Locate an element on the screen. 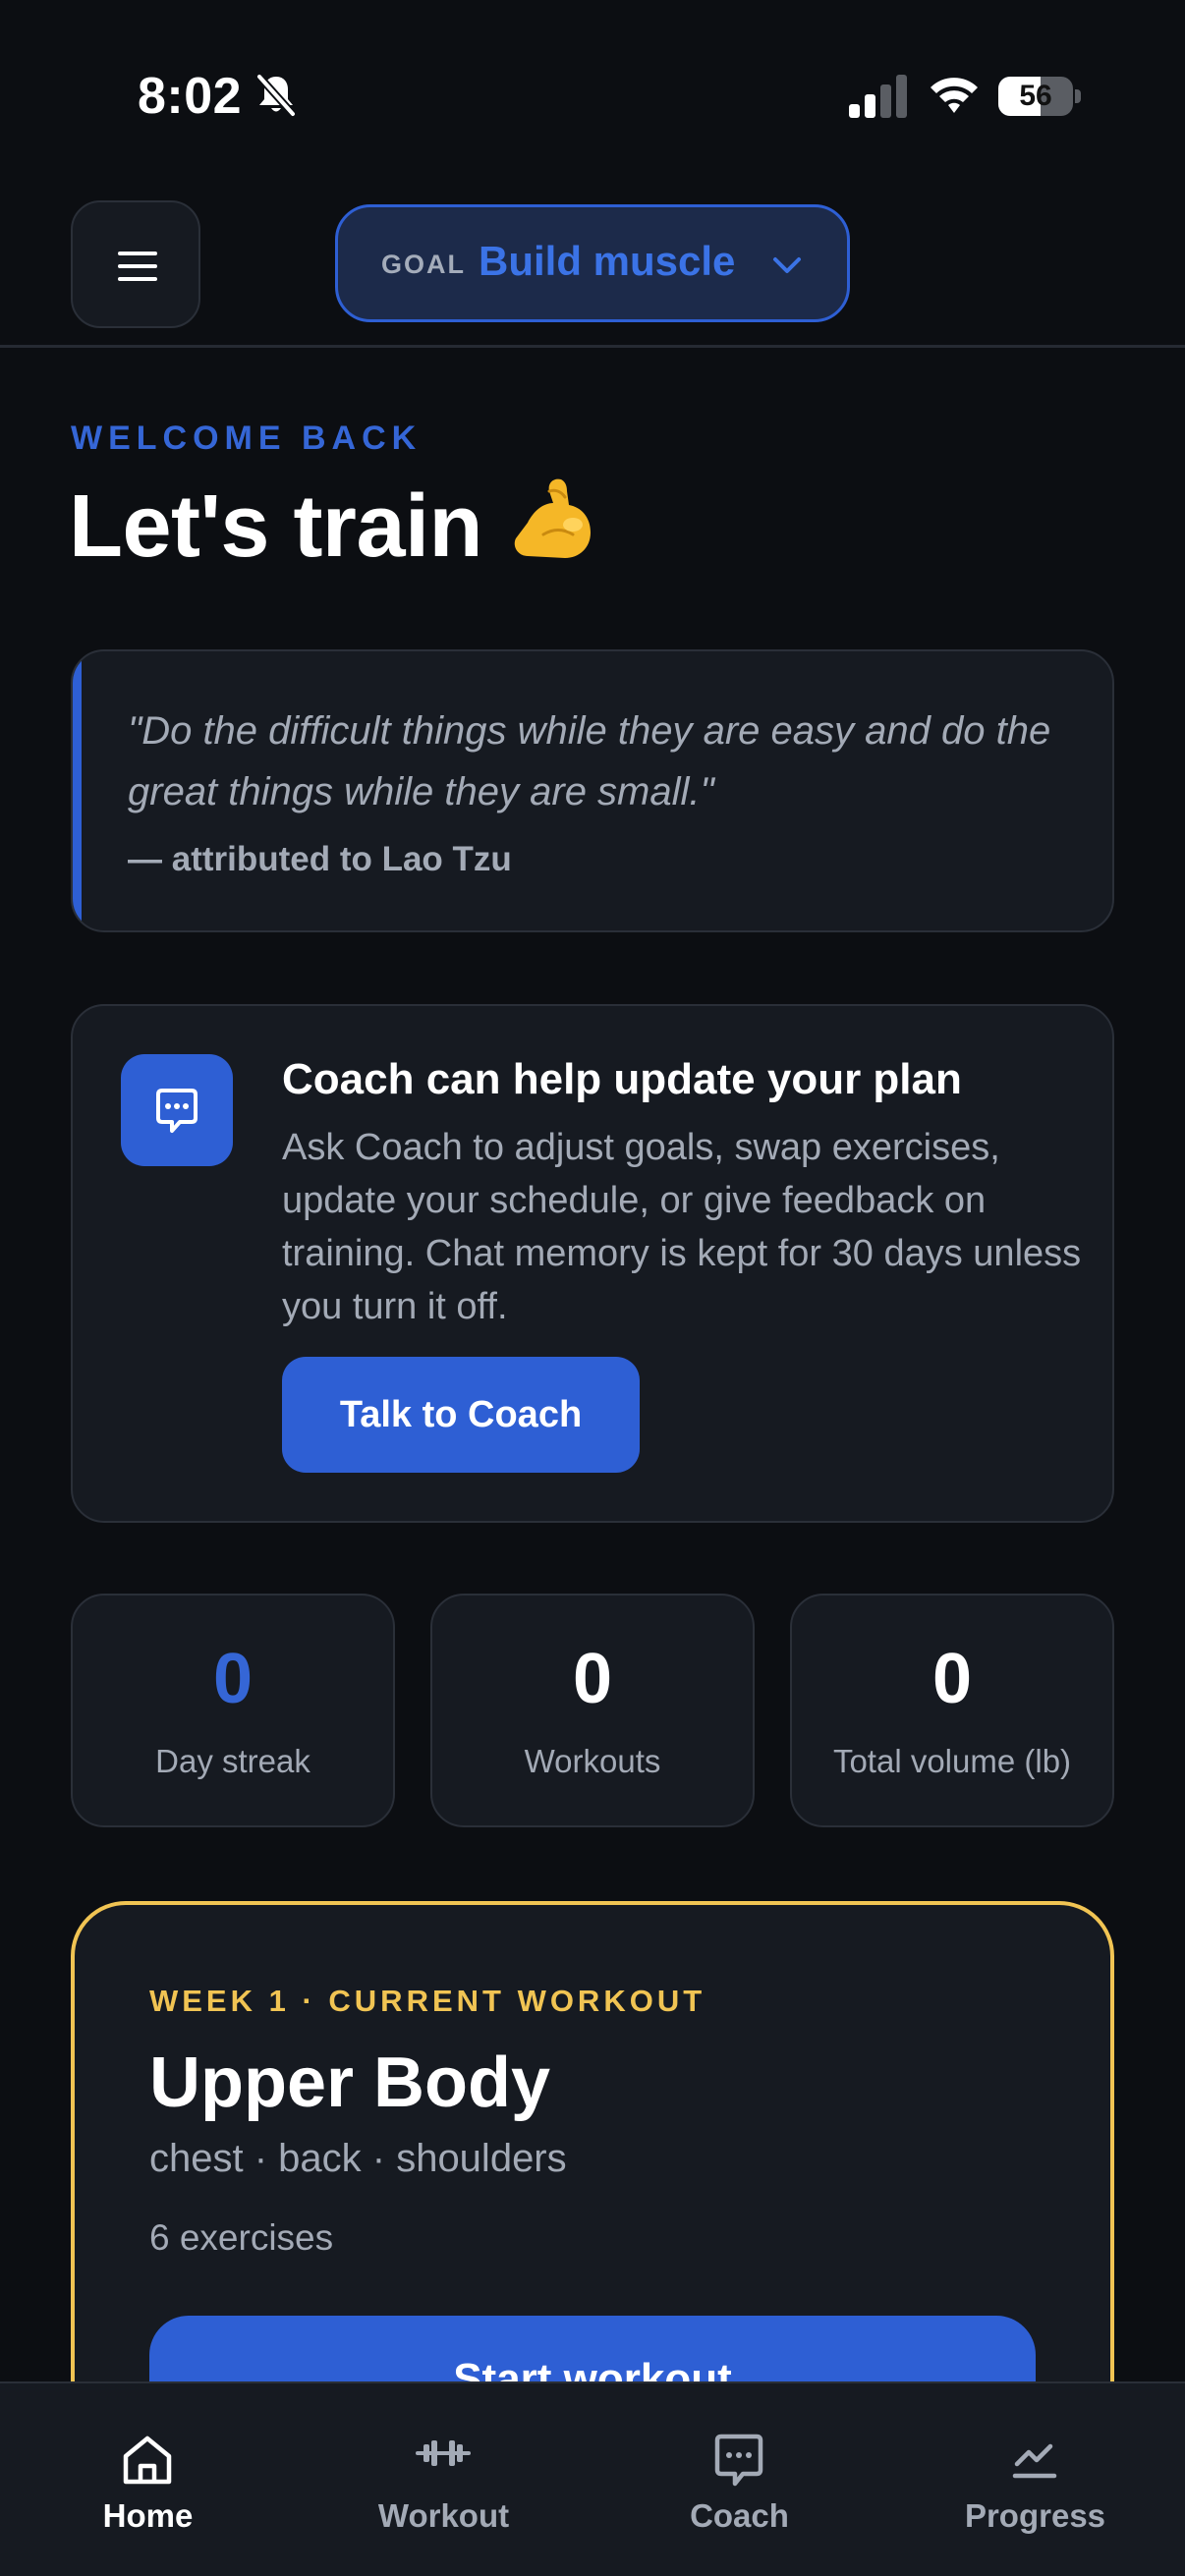 This screenshot has height=2576, width=1185. coach-icon-tile is located at coordinates (177, 1110).